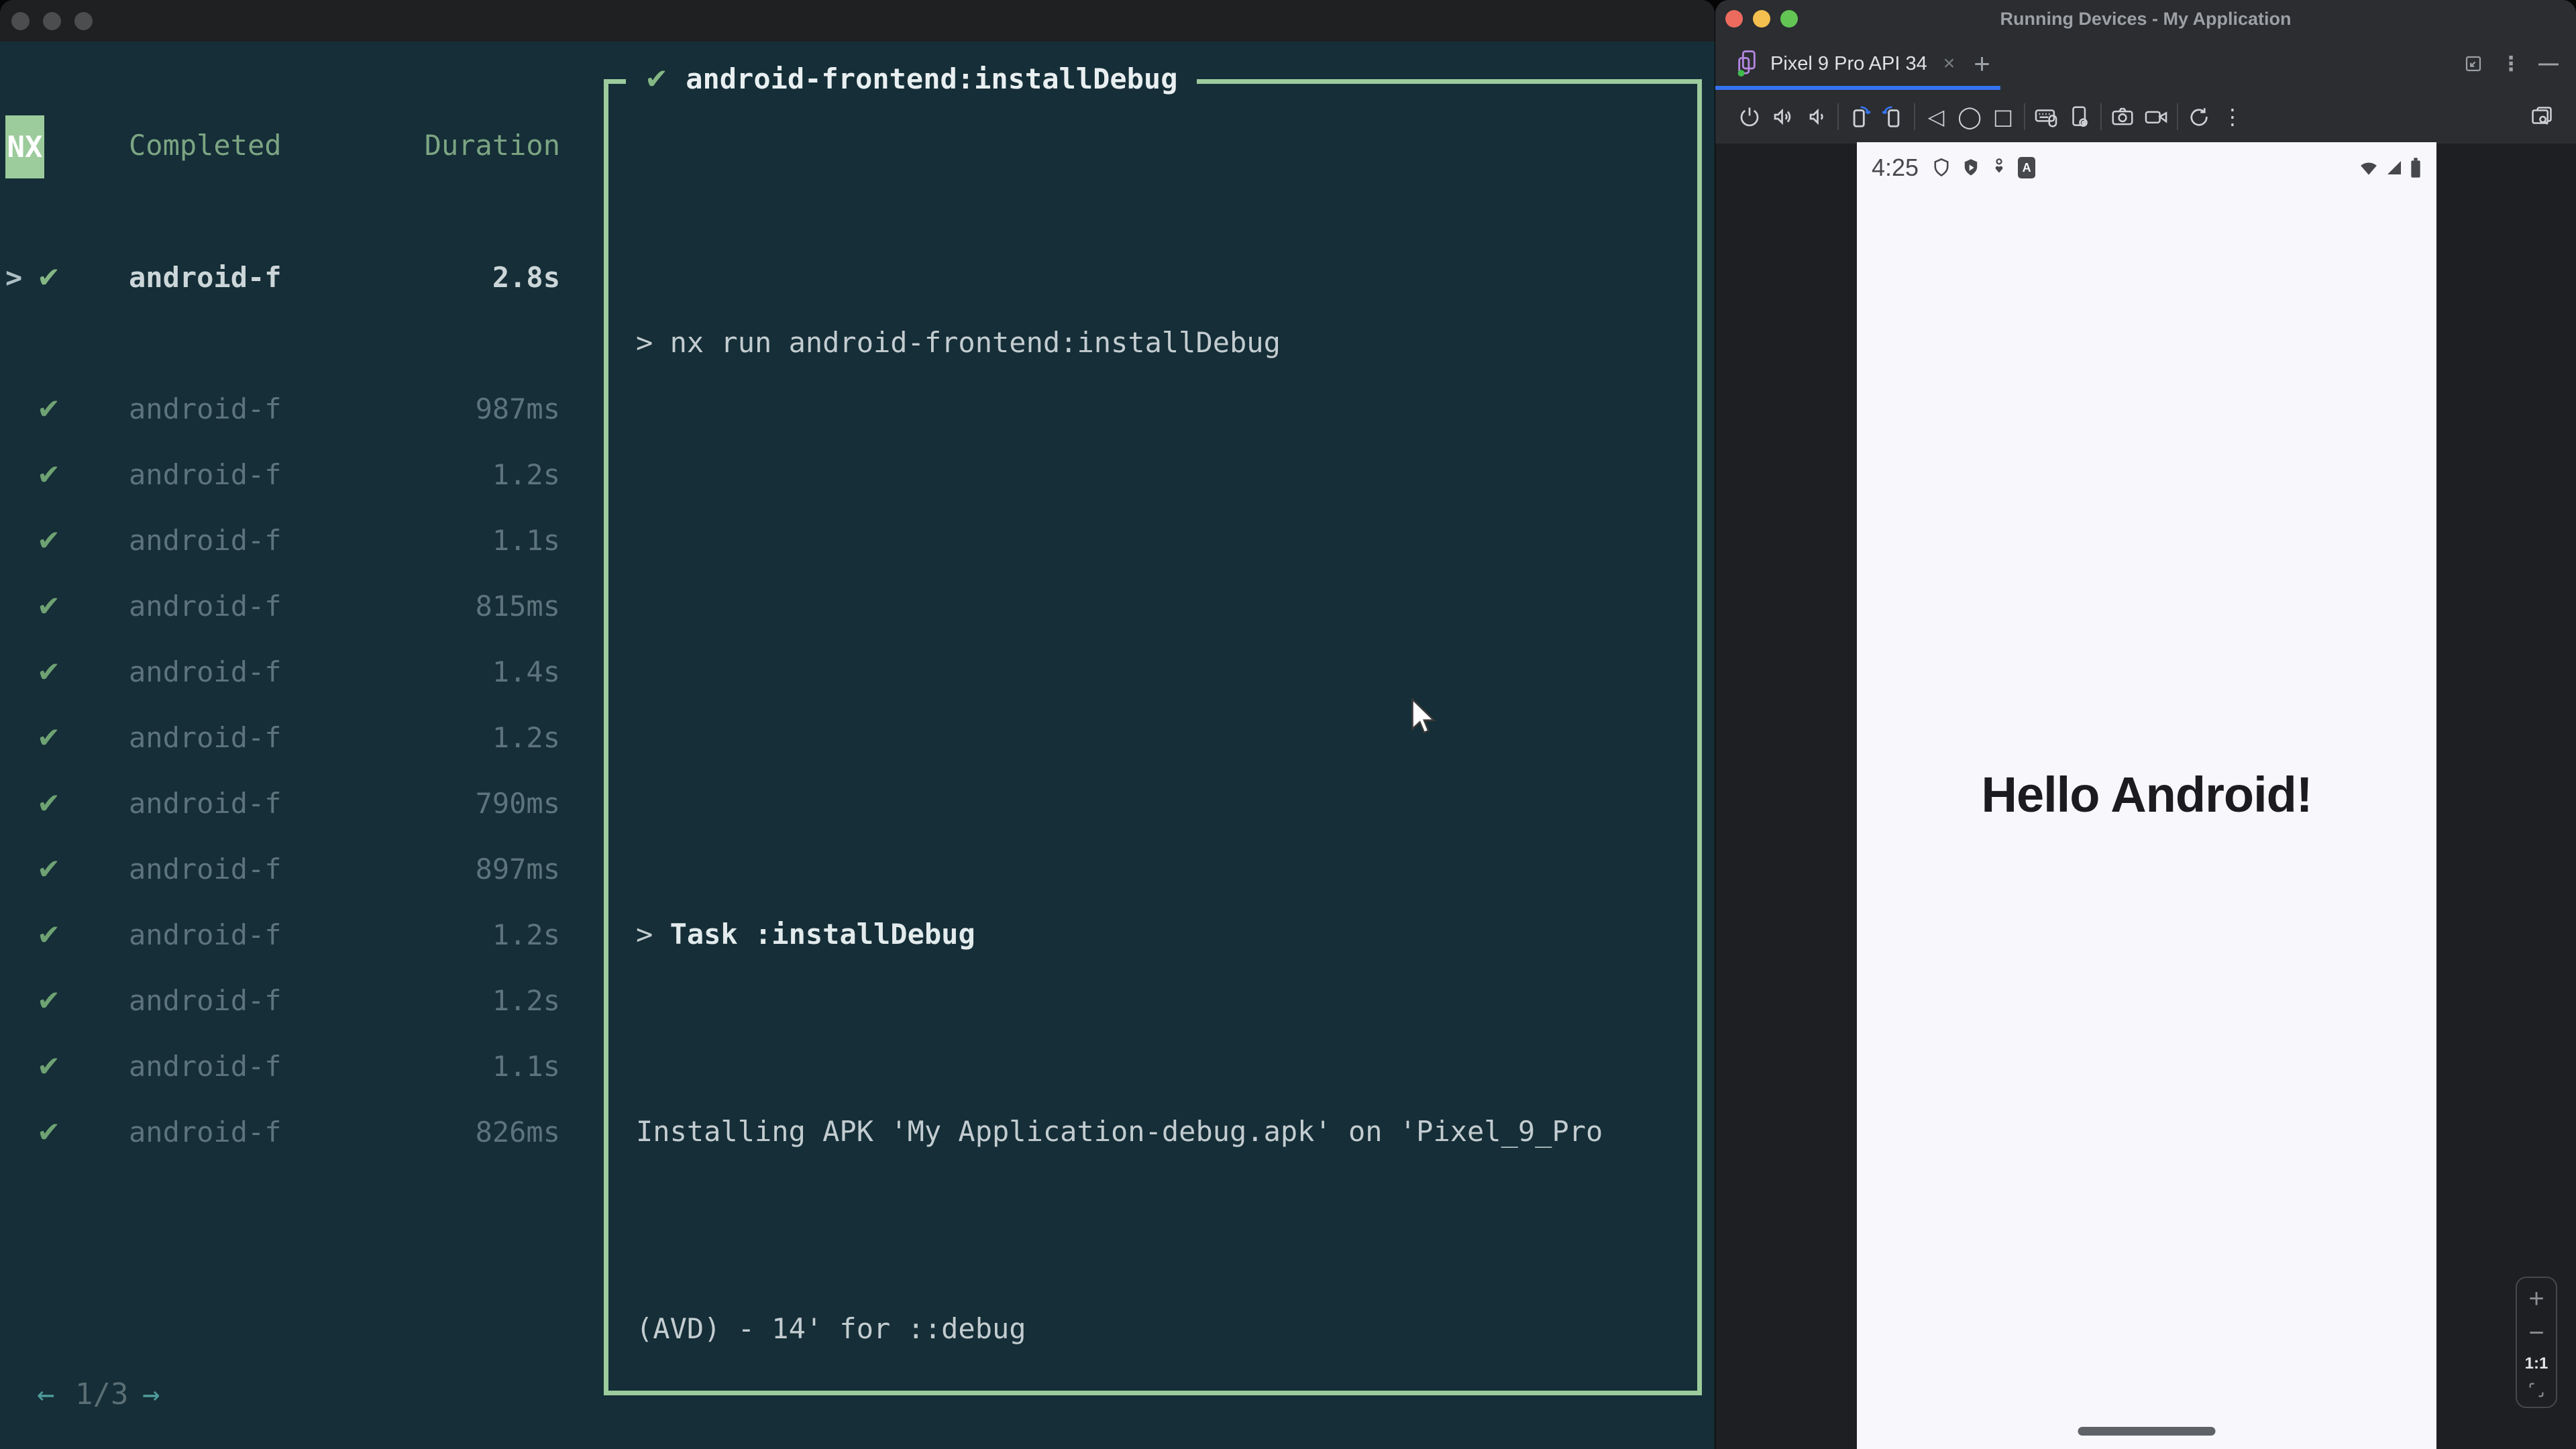  I want to click on close-window-button, so click(20, 20).